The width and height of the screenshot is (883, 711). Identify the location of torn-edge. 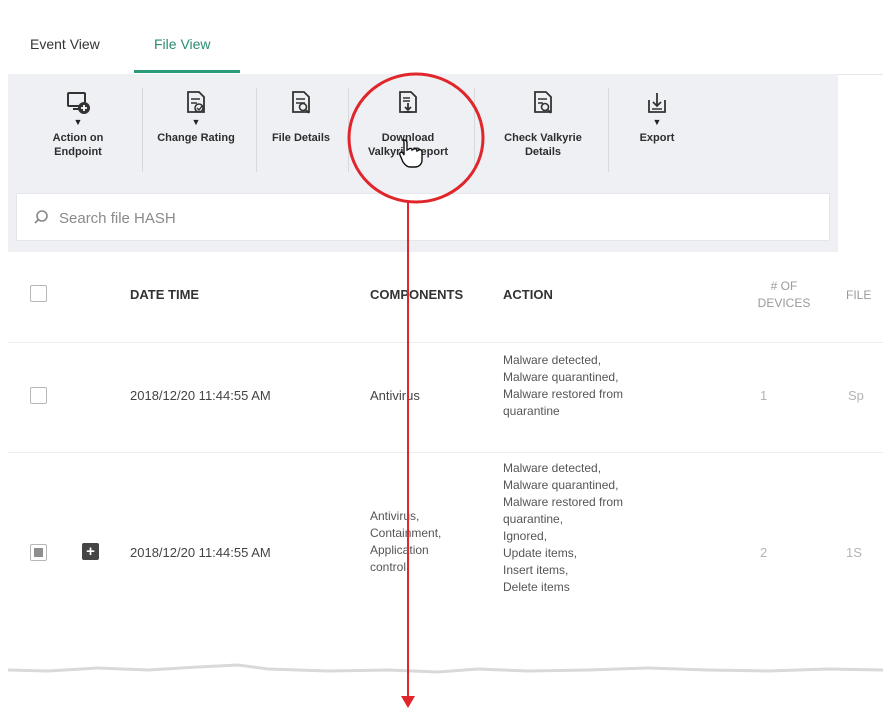
(445, 687).